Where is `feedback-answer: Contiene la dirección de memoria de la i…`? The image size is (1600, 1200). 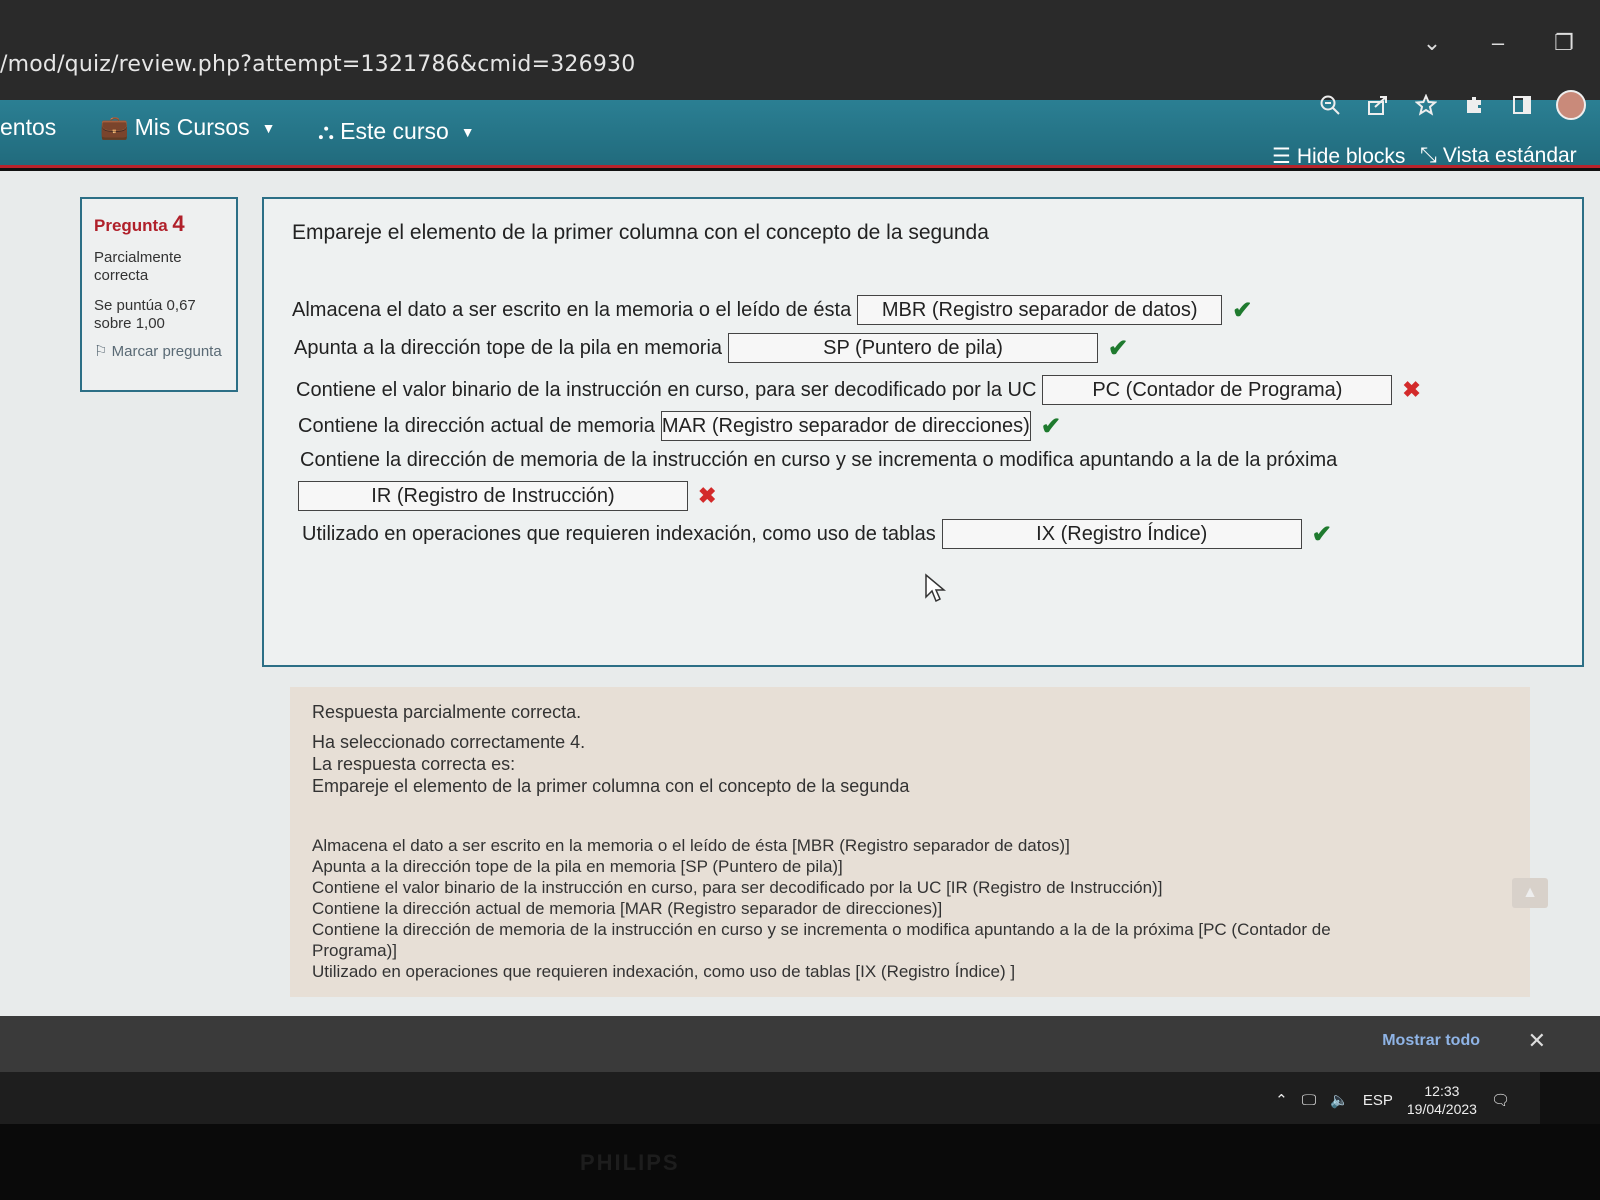
feedback-answer: Contiene la dirección de memoria de la i… is located at coordinates (821, 929).